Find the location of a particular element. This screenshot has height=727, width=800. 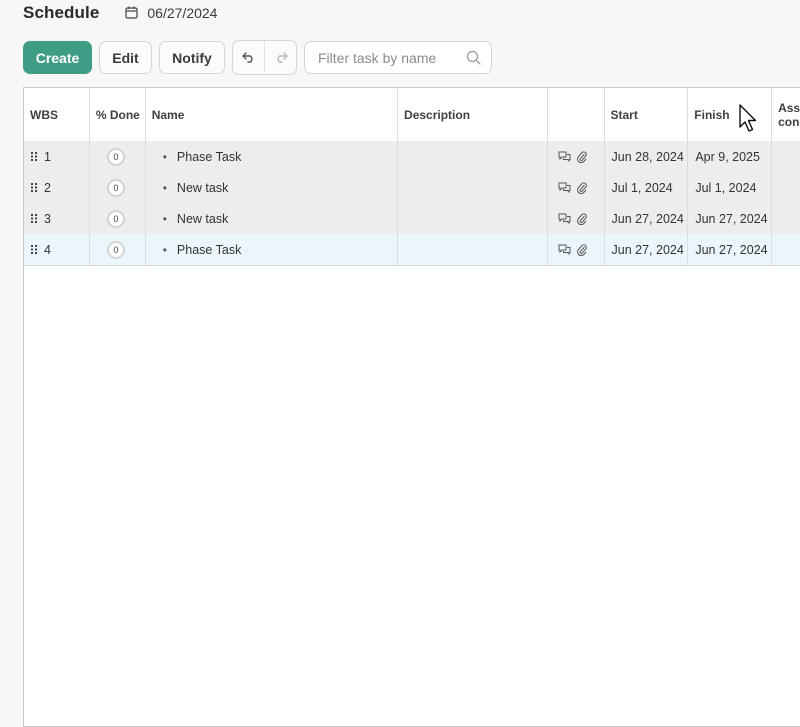

row-finish: Apr 9, 2025 is located at coordinates (730, 156).